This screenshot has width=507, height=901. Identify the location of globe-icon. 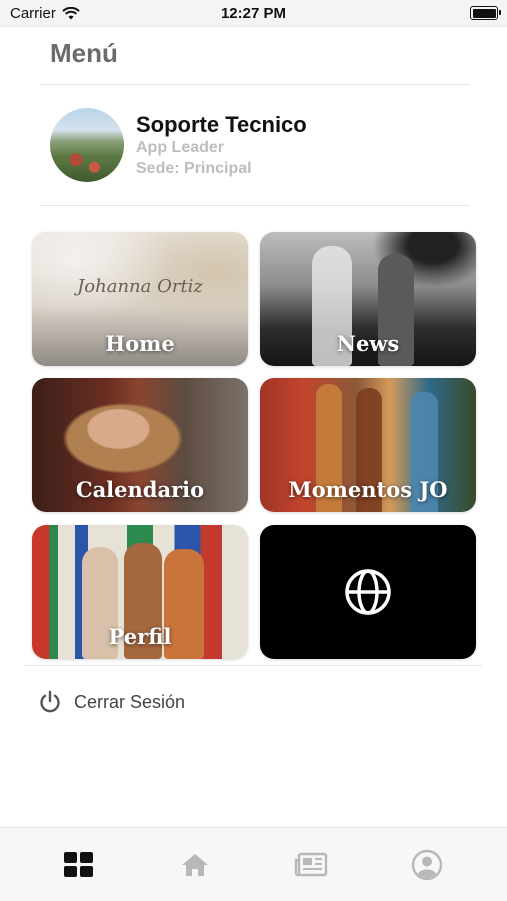
(368, 592).